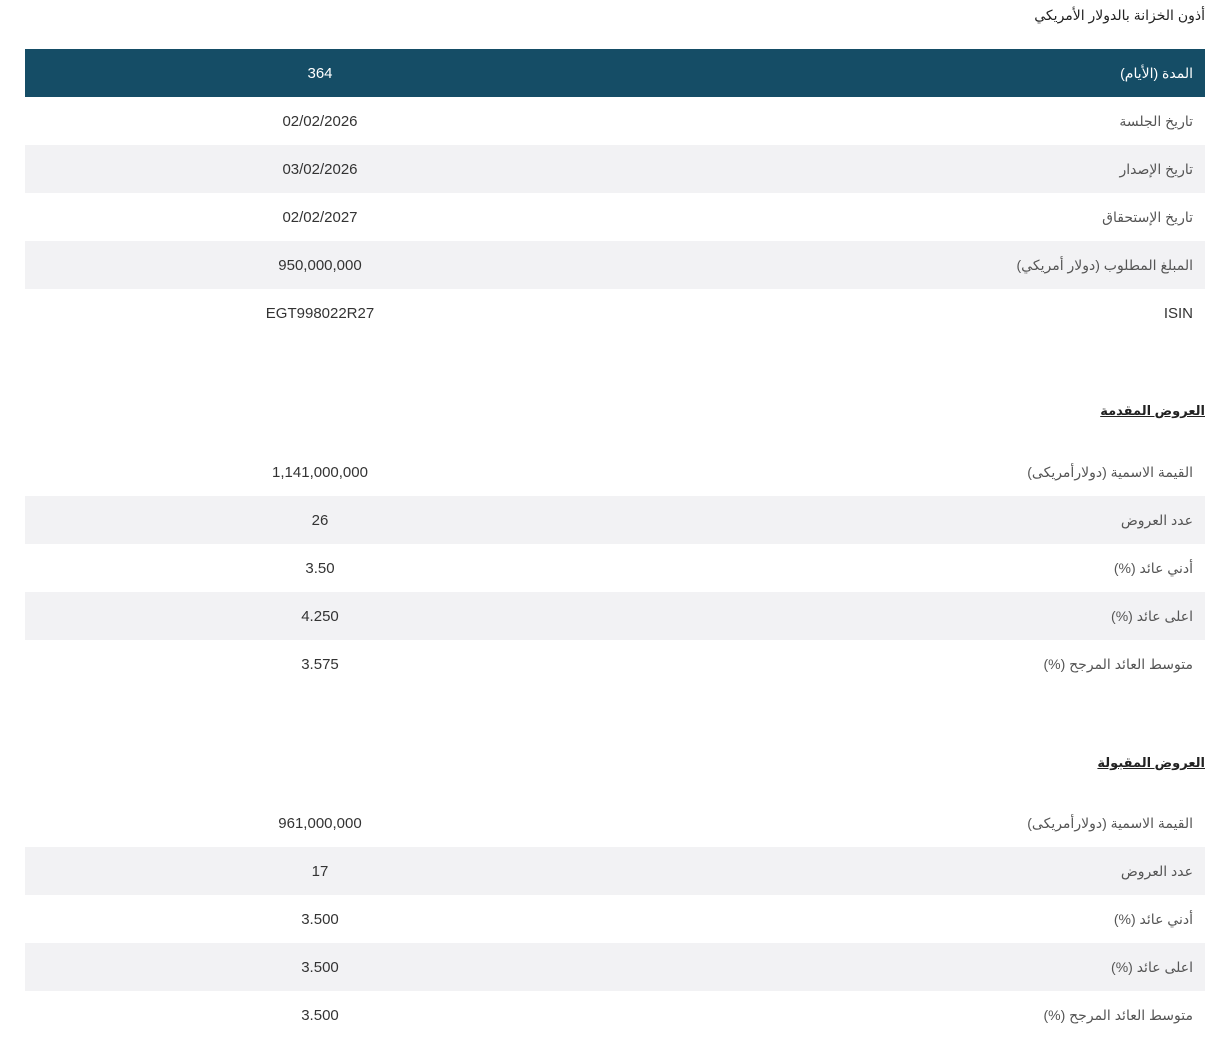 The height and width of the screenshot is (1042, 1219). Describe the element at coordinates (320, 169) in the screenshot. I see `issue-date-value: 03/02/2026` at that location.